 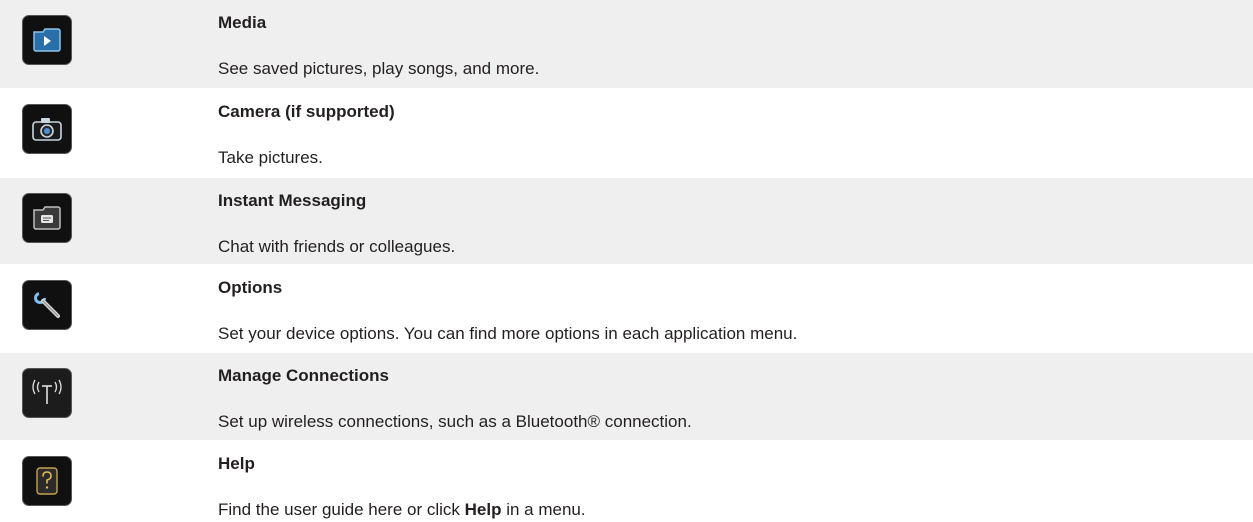 What do you see at coordinates (303, 375) in the screenshot?
I see `item-title: Manage Connections` at bounding box center [303, 375].